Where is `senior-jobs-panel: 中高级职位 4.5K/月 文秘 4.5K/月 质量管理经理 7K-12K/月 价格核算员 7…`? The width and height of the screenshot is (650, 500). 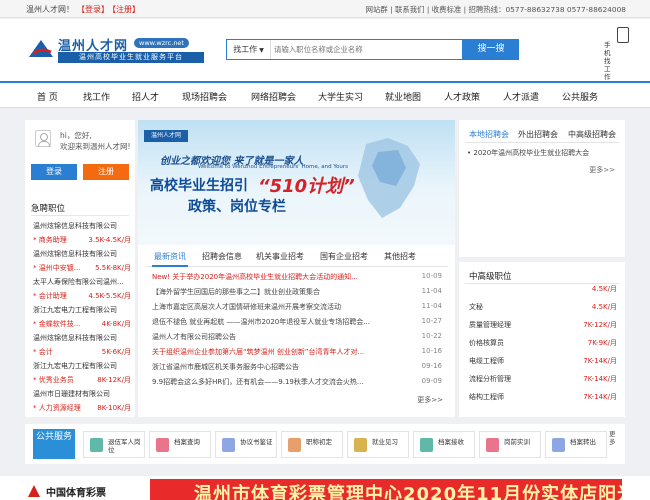 senior-jobs-panel: 中高级职位 4.5K/月 文秘 4.5K/月 质量管理经理 7K-12K/月 价格核算员 7… is located at coordinates (542, 339).